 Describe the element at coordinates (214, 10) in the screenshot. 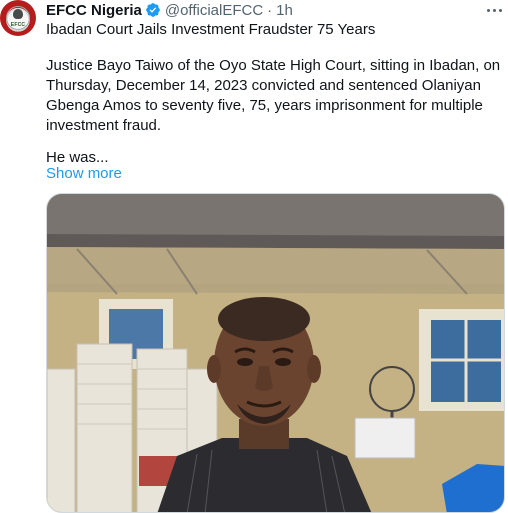

I see `author-handle: @officialEFCC` at that location.